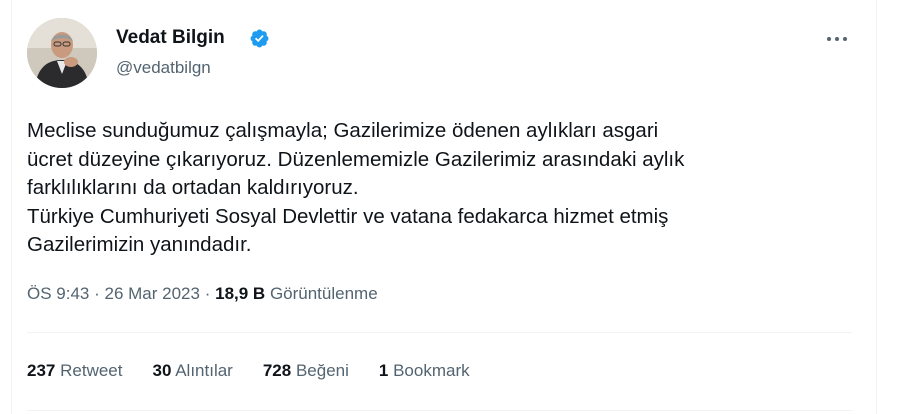 Image resolution: width=900 pixels, height=414 pixels. What do you see at coordinates (876, 207) in the screenshot?
I see `frame-border-right` at bounding box center [876, 207].